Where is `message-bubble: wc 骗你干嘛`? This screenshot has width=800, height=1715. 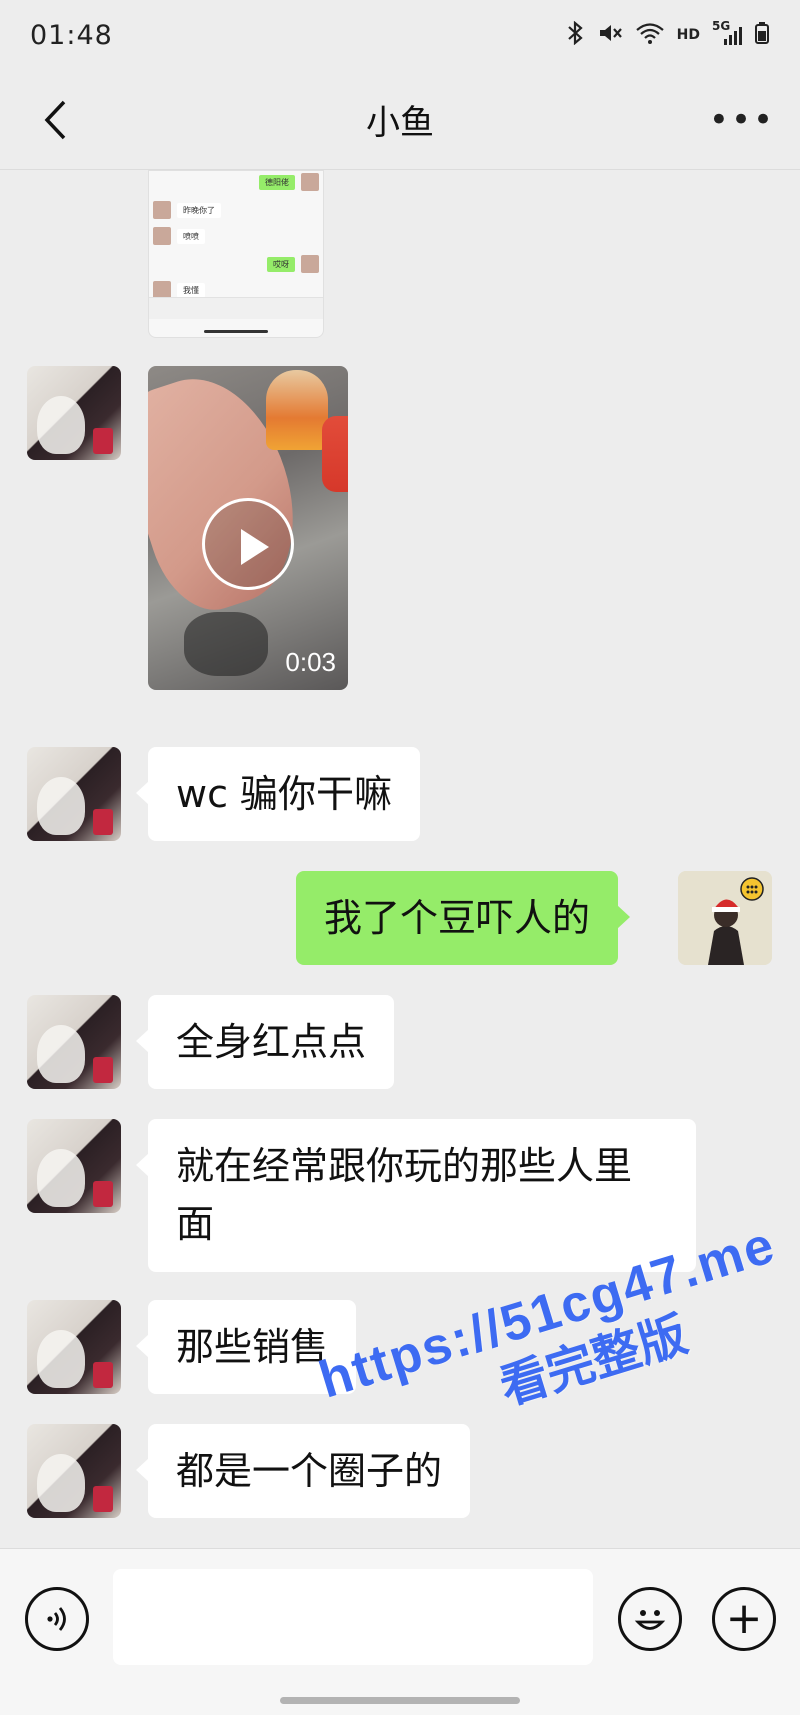 message-bubble: wc 骗你干嘛 is located at coordinates (278, 794).